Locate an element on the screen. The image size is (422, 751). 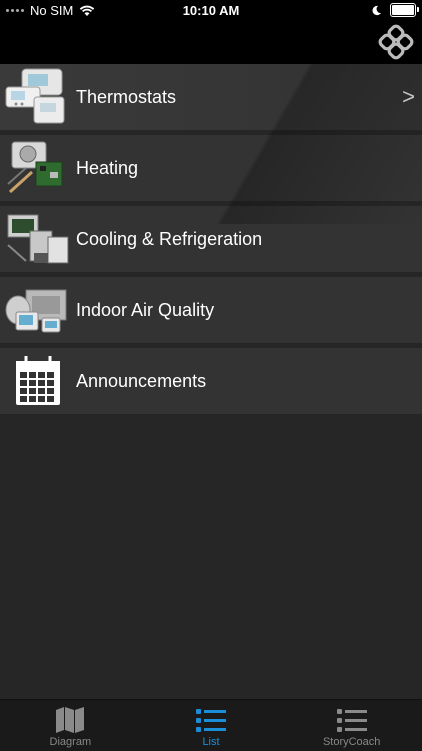
header is located at coordinates (211, 43).